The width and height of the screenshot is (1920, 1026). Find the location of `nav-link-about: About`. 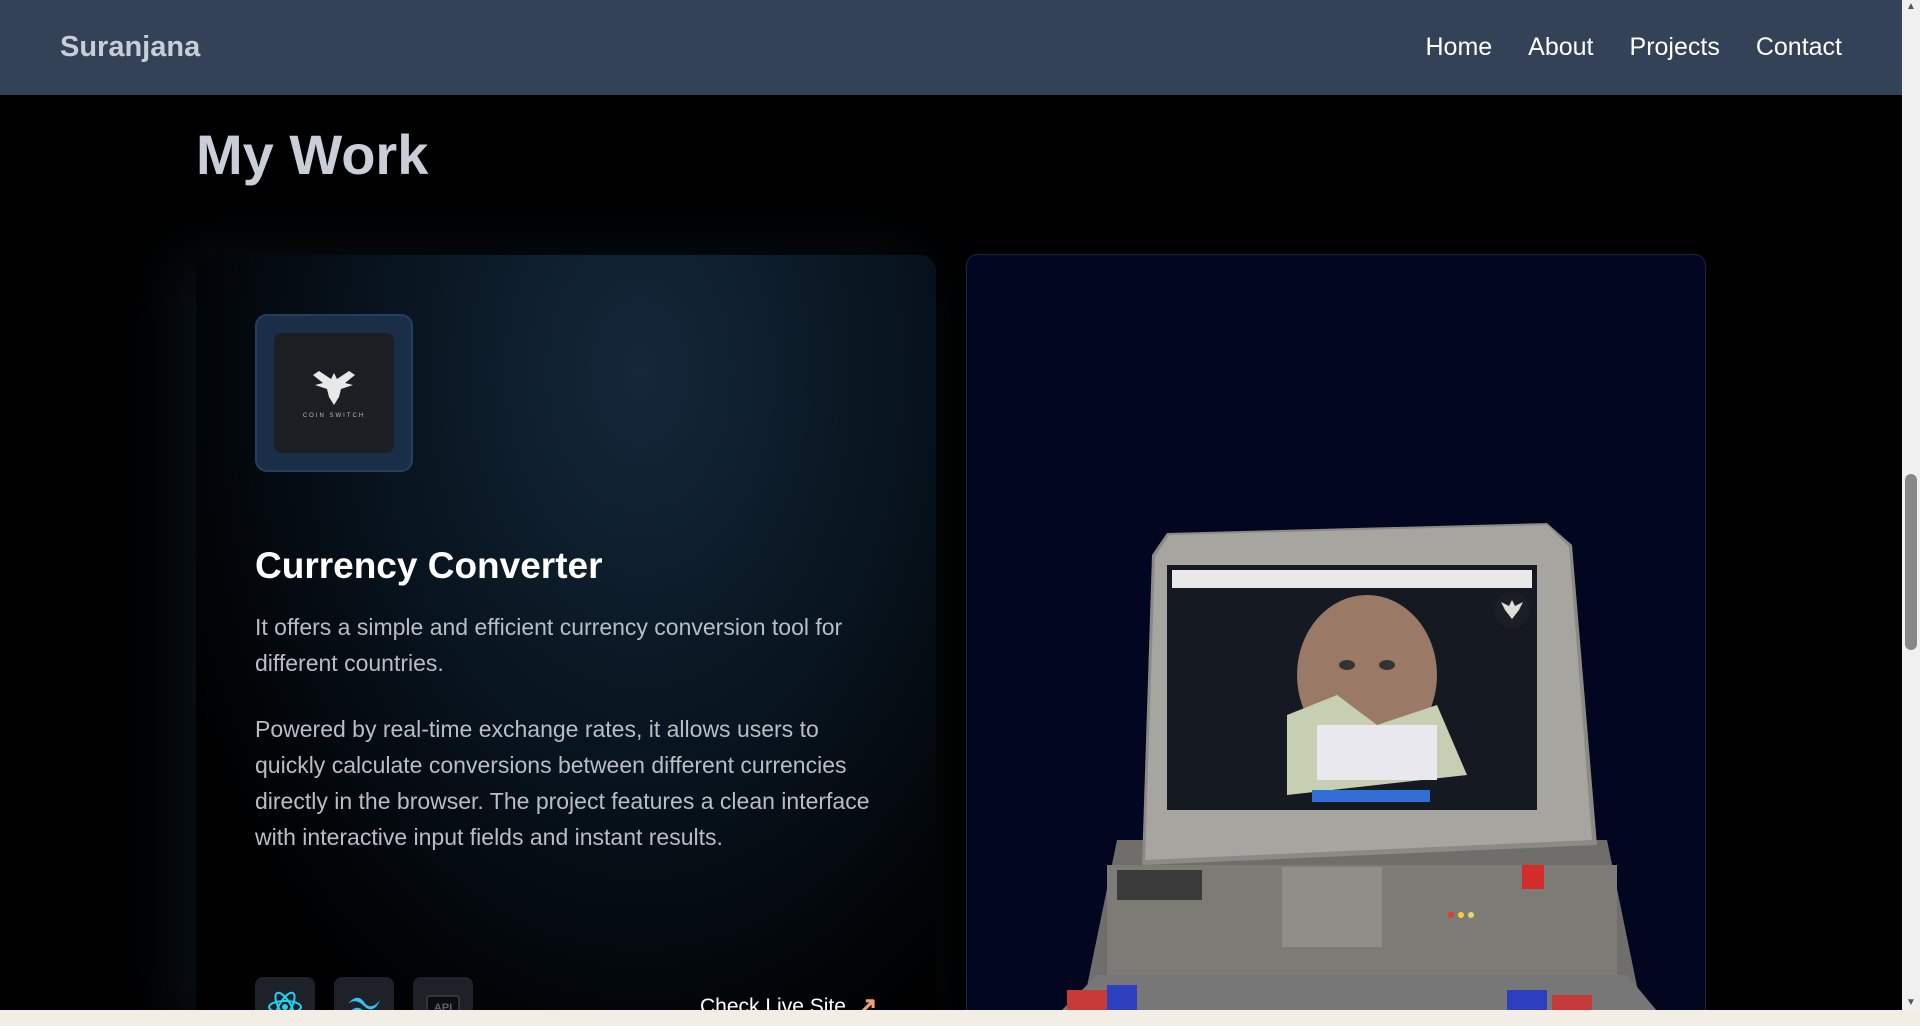

nav-link-about: About is located at coordinates (1560, 47).